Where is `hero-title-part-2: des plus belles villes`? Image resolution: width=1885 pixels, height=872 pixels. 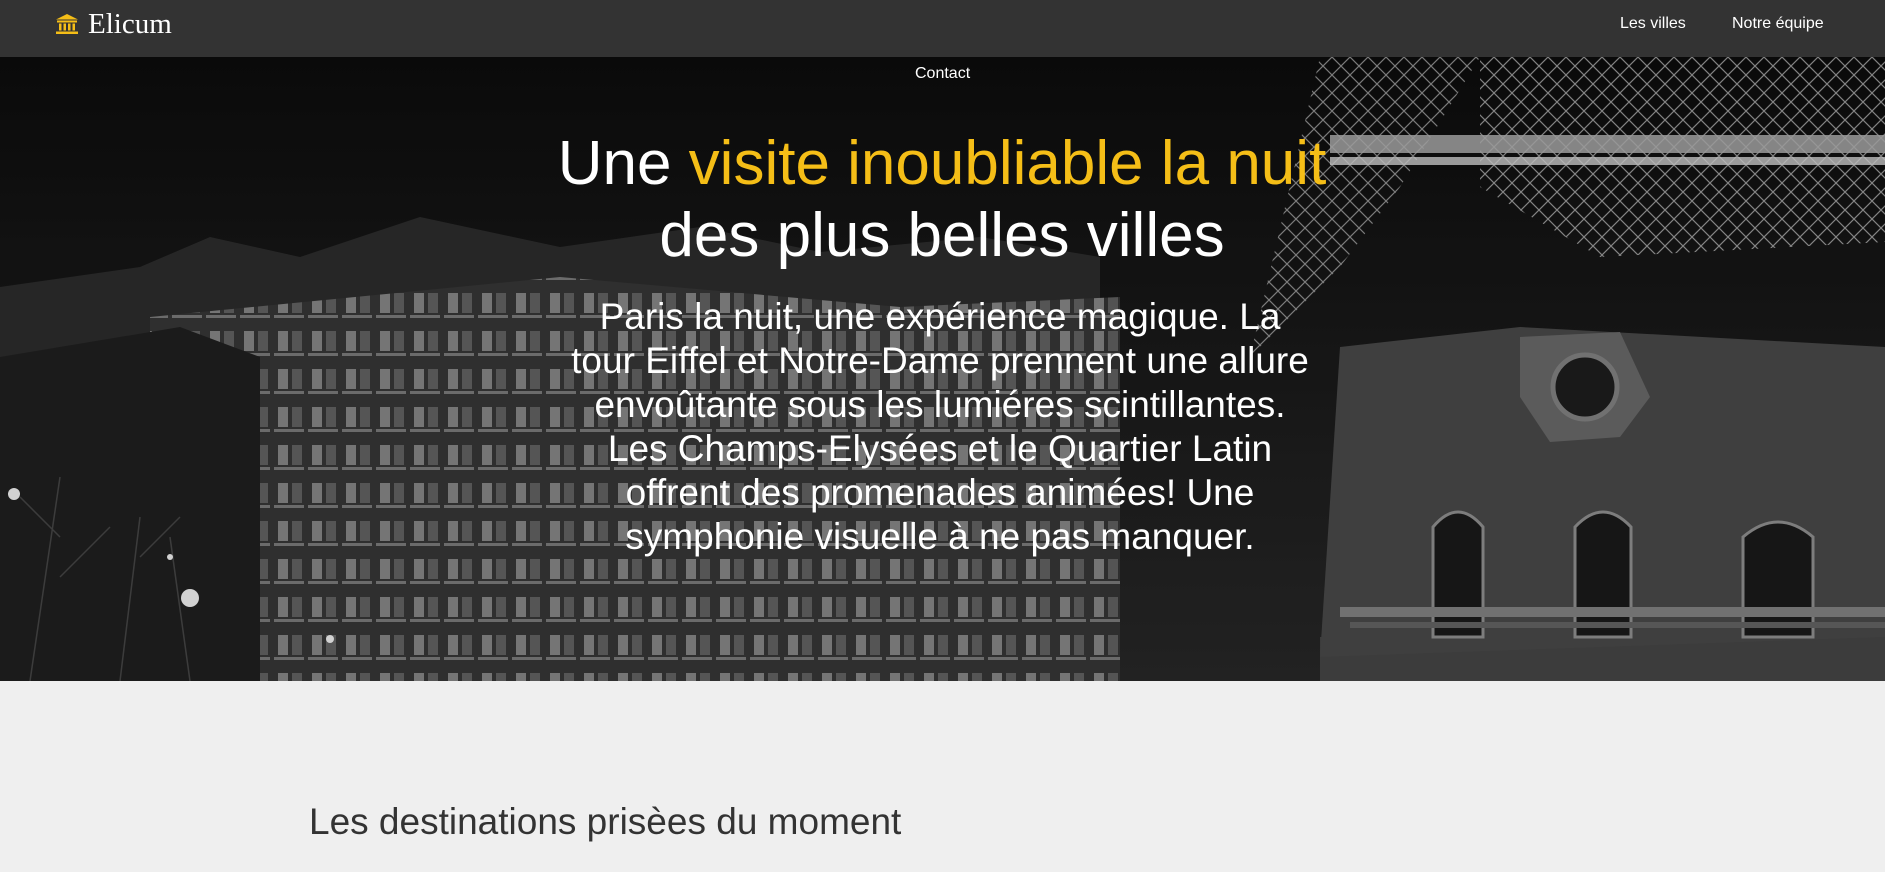 hero-title-part-2: des plus belles villes is located at coordinates (942, 235).